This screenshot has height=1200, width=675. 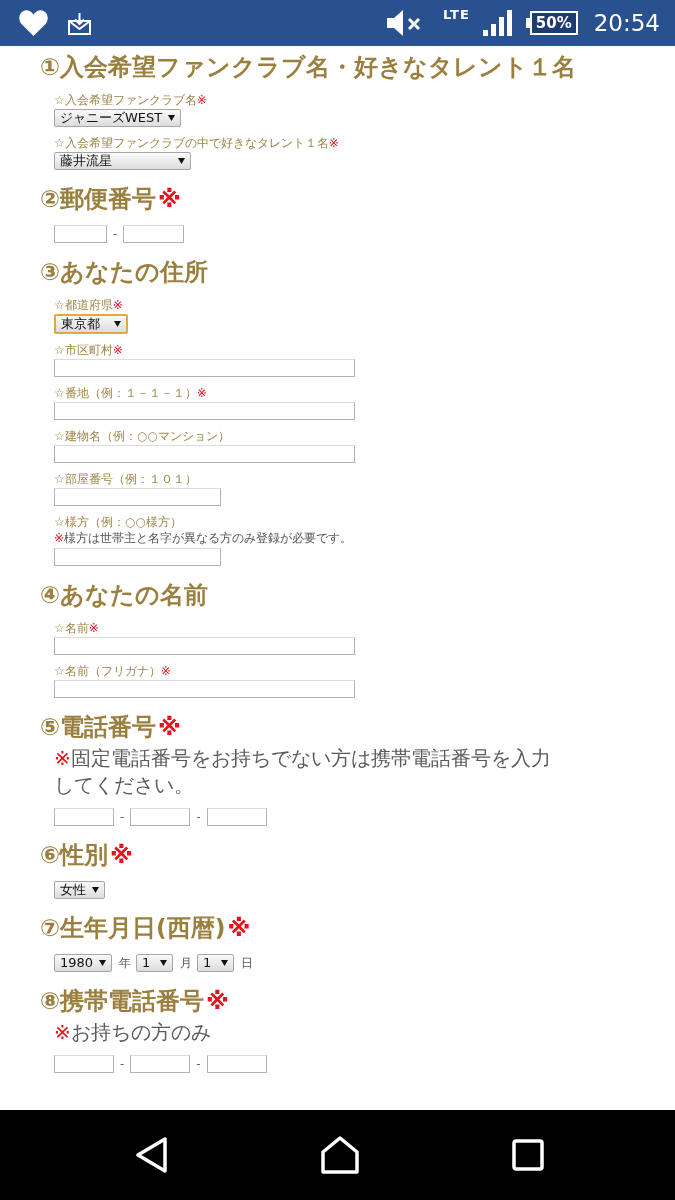 I want to click on note-text: ※お持ちの方のみ, so click(x=133, y=1032).